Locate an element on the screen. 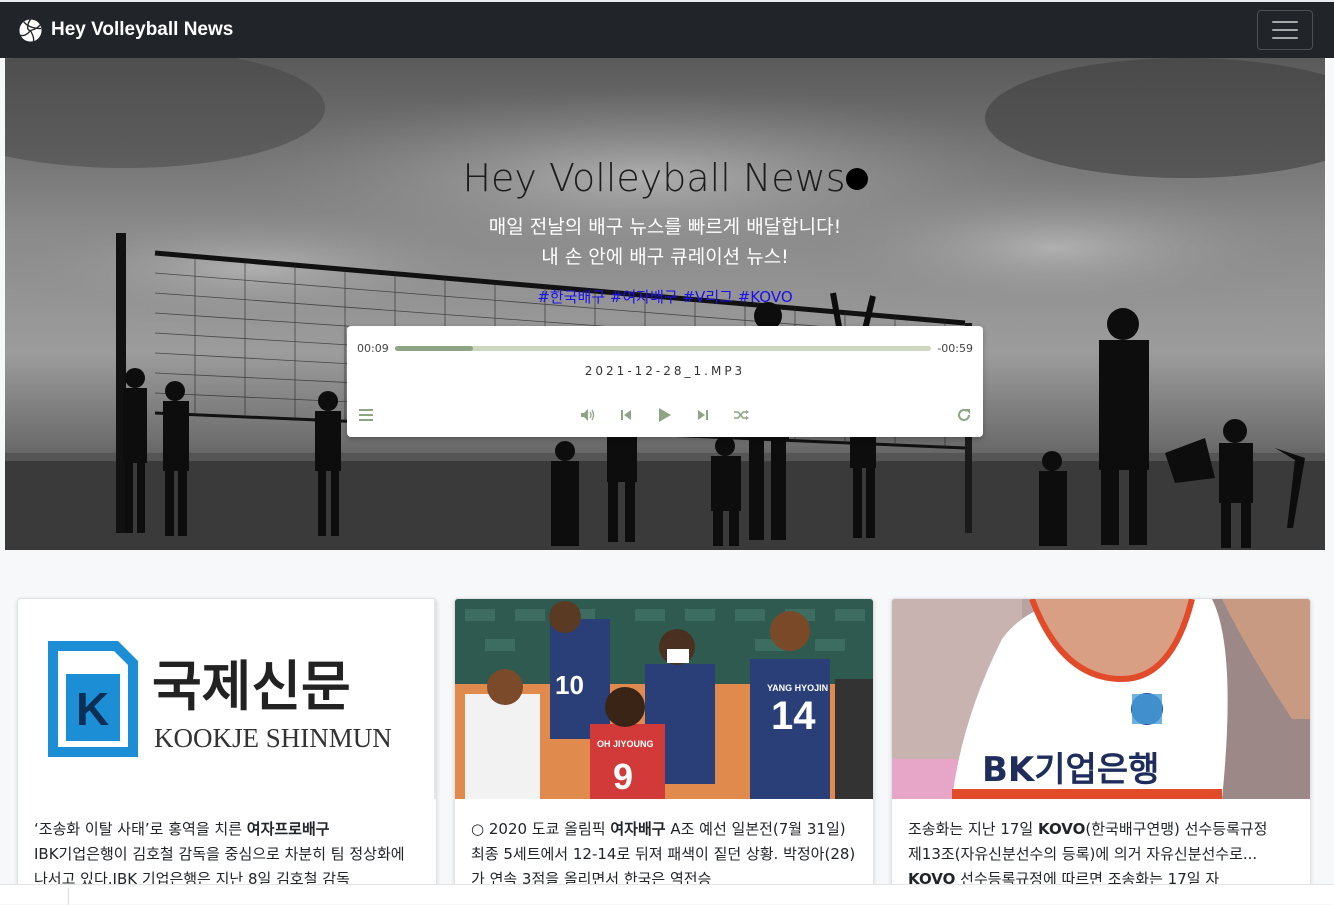 The width and height of the screenshot is (1334, 905). hashtag-list: #한국배구 #여자배구 #V리그 #KOVO is located at coordinates (665, 296).